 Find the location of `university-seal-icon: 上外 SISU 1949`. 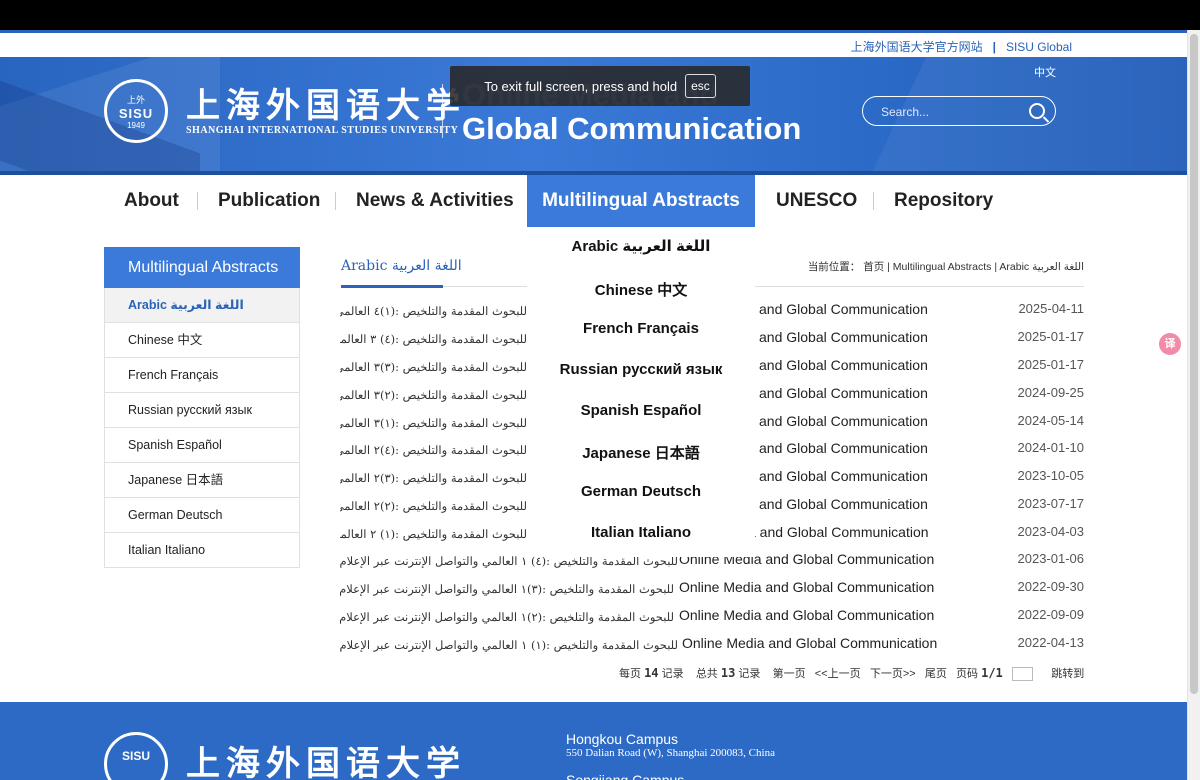

university-seal-icon: 上外 SISU 1949 is located at coordinates (136, 111).